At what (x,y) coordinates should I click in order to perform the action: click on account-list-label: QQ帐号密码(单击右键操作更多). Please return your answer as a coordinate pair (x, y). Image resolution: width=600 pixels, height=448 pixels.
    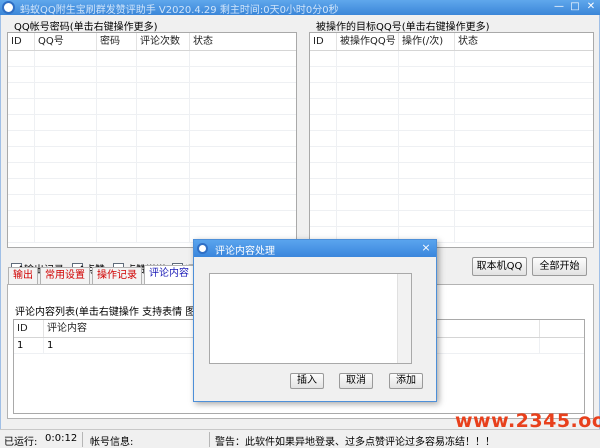
    Looking at the image, I should click on (86, 27).